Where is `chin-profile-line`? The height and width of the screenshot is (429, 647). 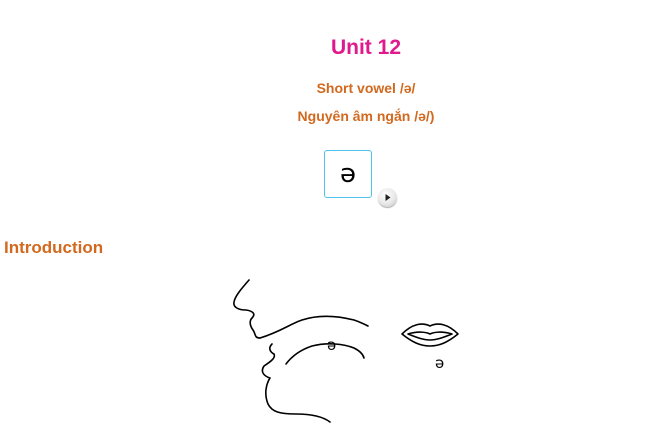 chin-profile-line is located at coordinates (296, 383).